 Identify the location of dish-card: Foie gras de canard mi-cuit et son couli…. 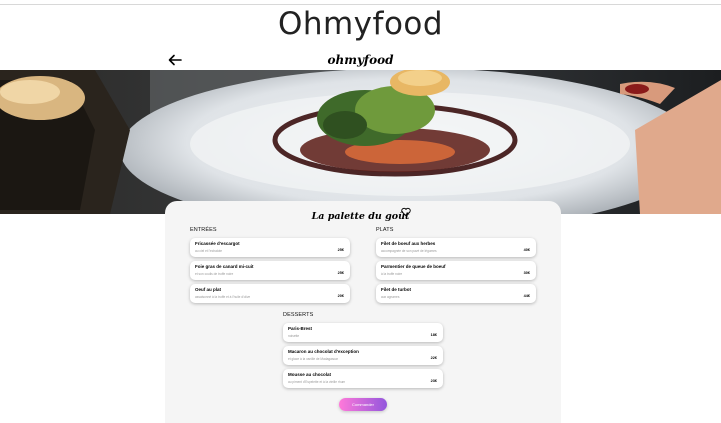
(270, 270).